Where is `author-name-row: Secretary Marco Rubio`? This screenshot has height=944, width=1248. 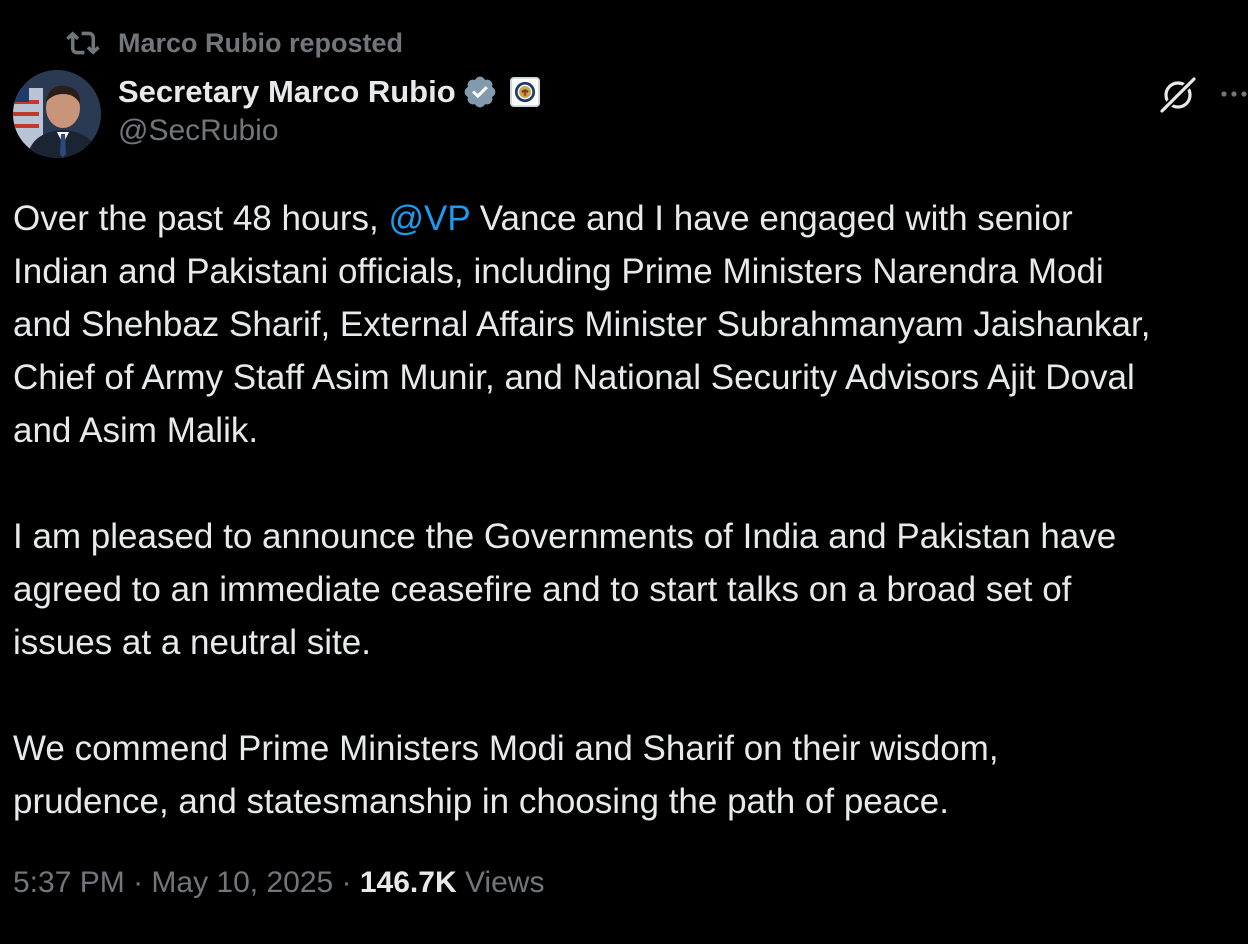 author-name-row: Secretary Marco Rubio is located at coordinates (329, 92).